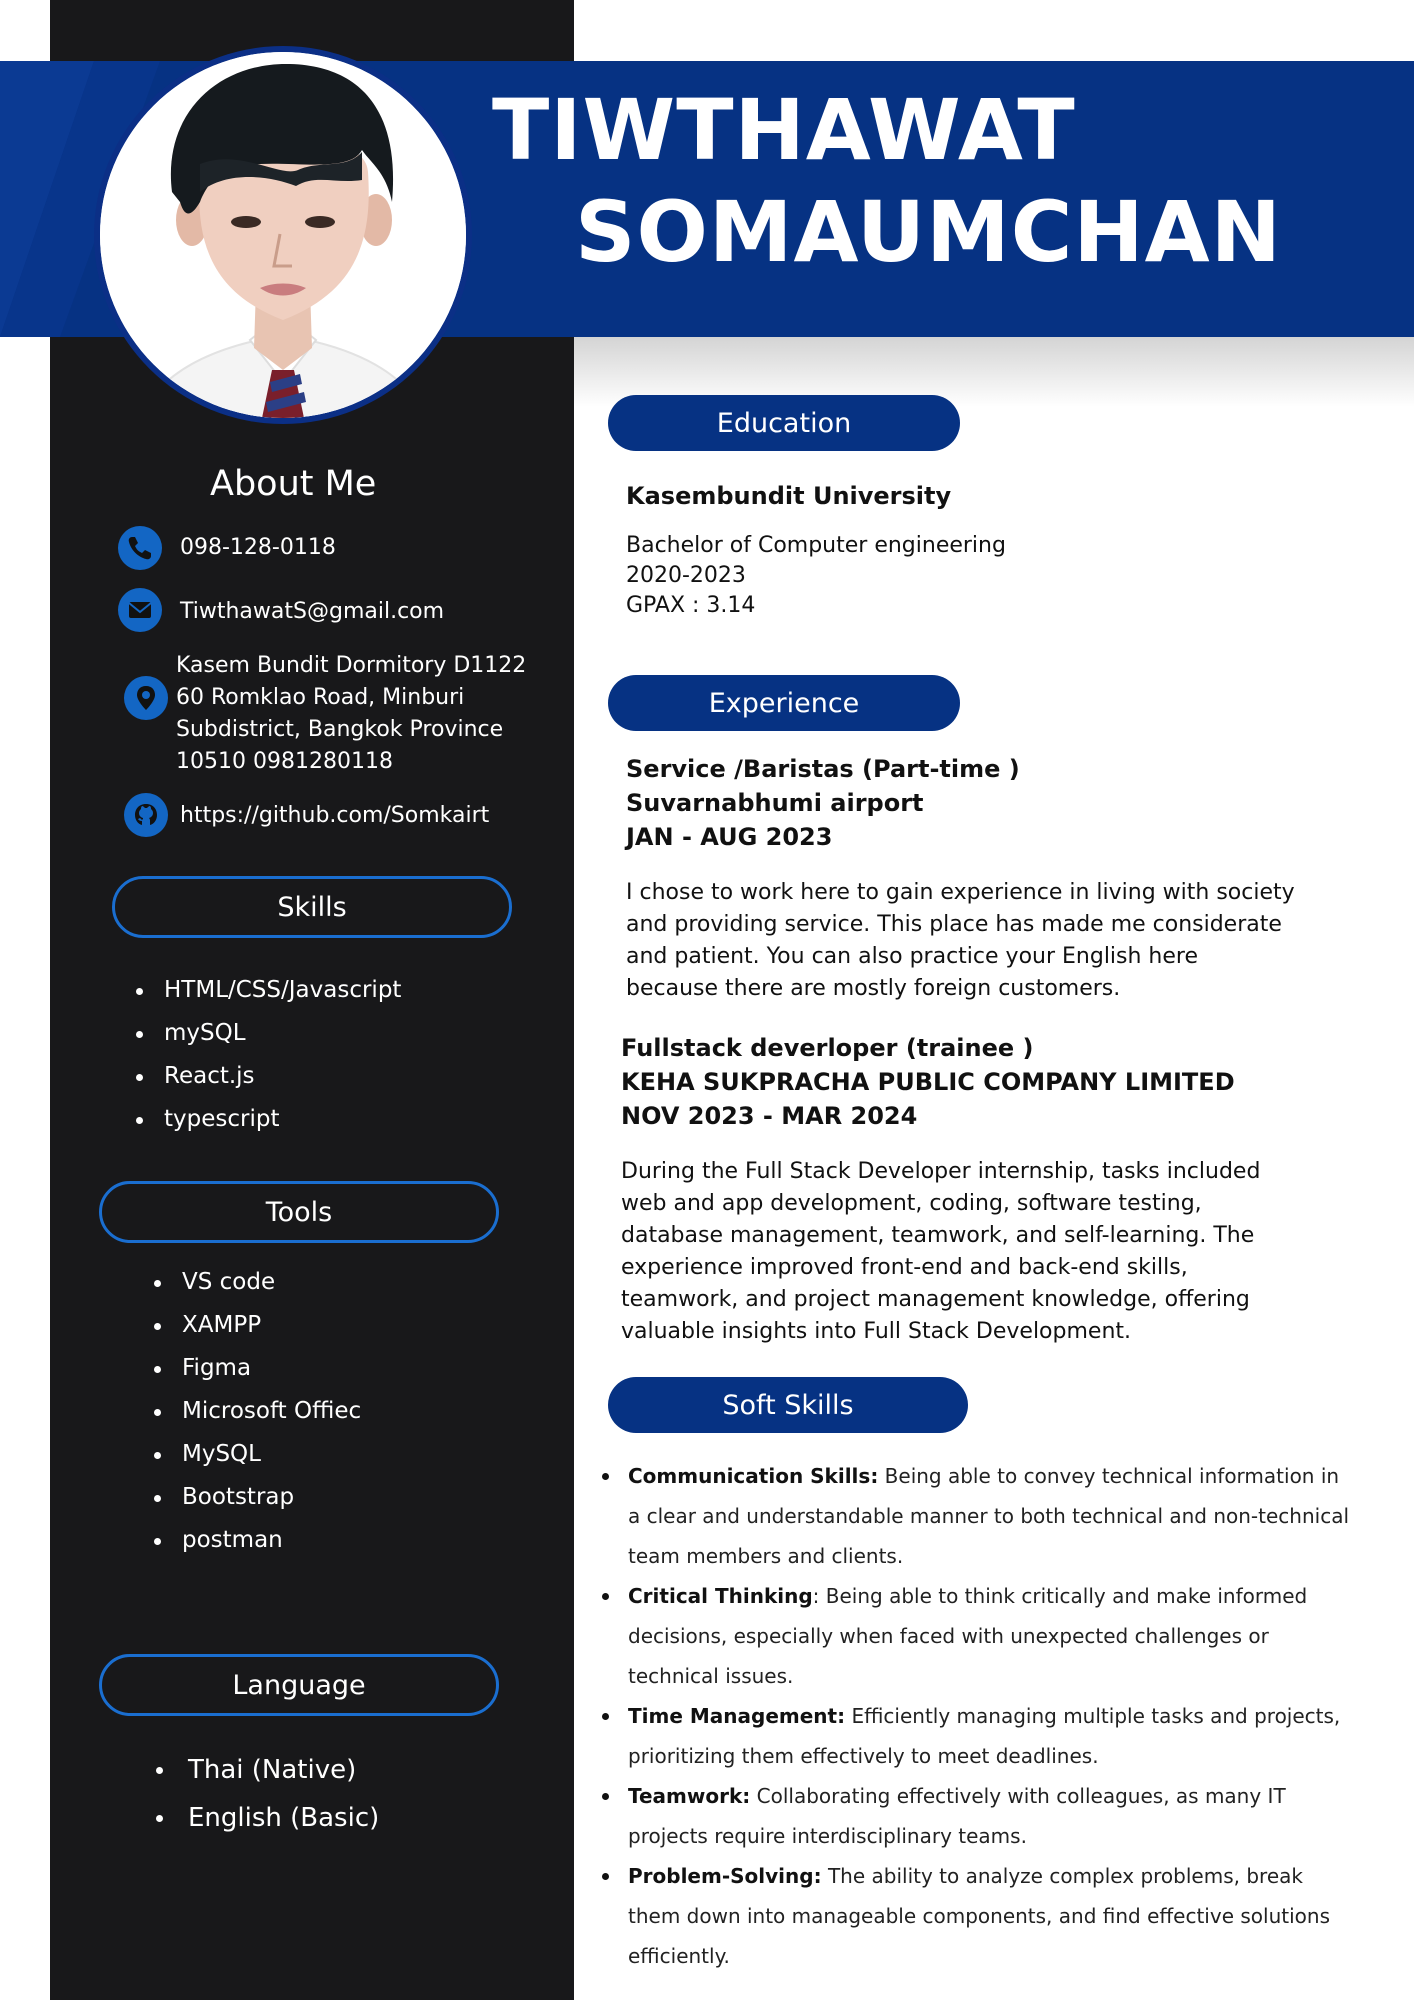 This screenshot has height=2000, width=1414. Describe the element at coordinates (775, 803) in the screenshot. I see `job-company: Suvarnabhumi airport` at that location.